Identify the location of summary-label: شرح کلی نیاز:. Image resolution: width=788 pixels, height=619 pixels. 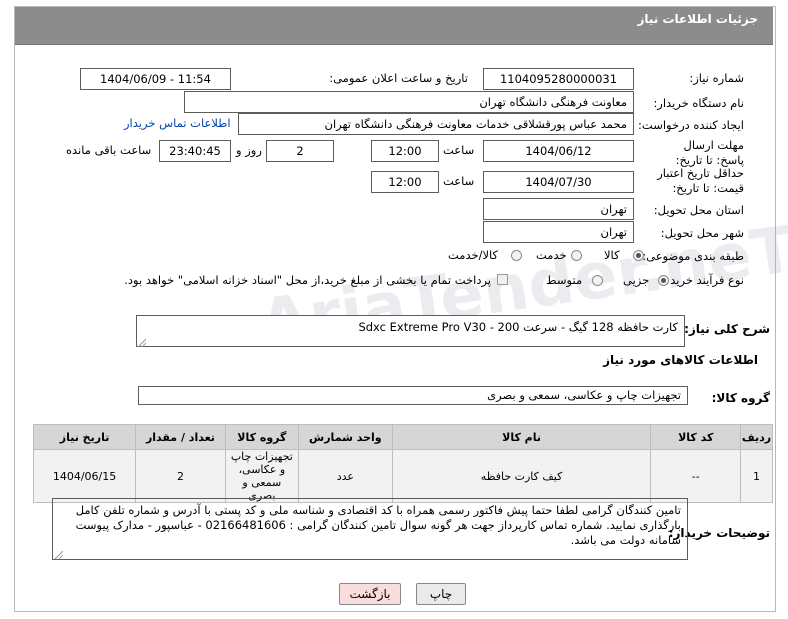
(727, 329).